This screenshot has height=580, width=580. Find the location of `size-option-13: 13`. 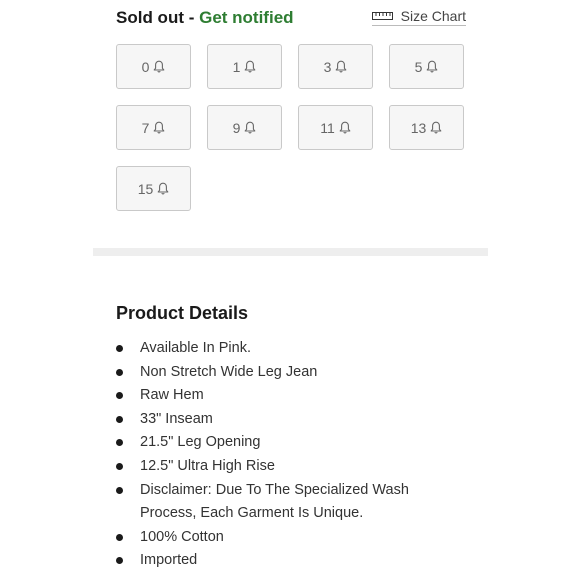

size-option-13: 13 is located at coordinates (426, 127).